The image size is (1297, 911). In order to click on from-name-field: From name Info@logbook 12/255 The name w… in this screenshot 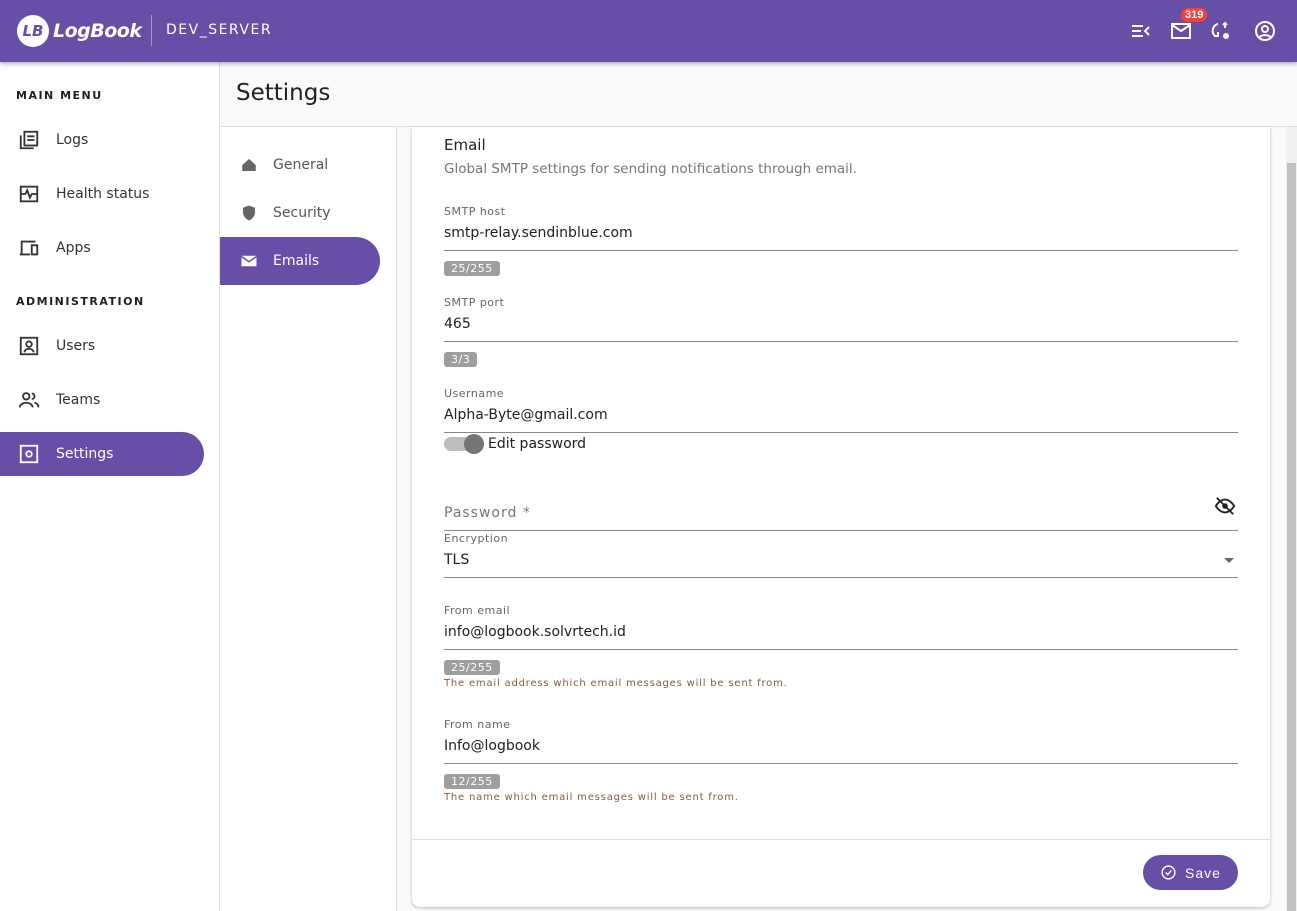, I will do `click(841, 760)`.